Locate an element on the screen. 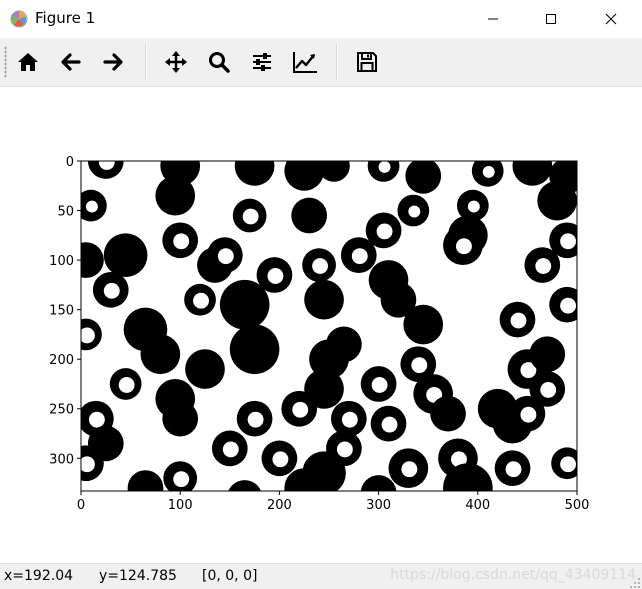 The height and width of the screenshot is (589, 642). x-tick-label: 0 is located at coordinates (81, 505).